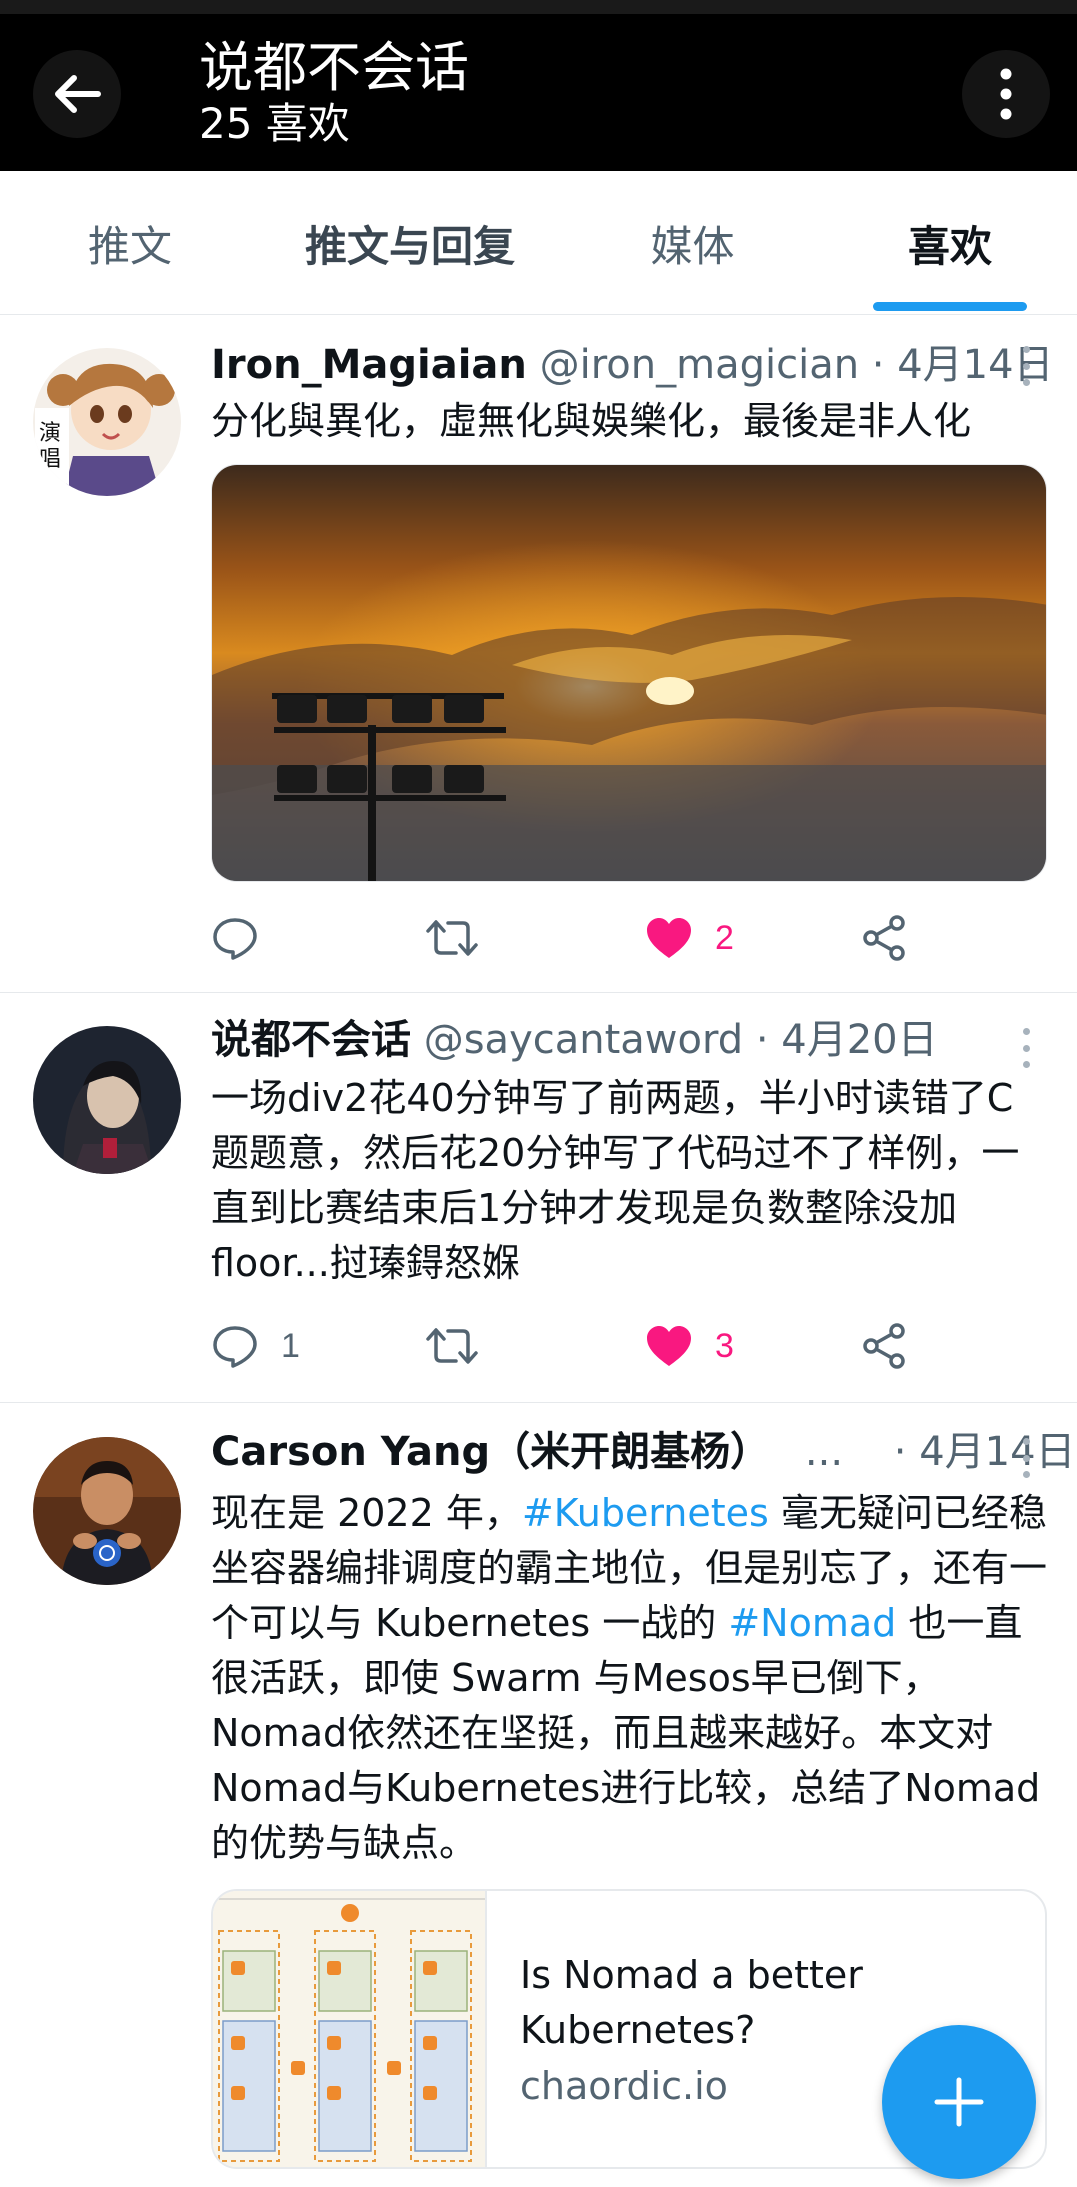 The width and height of the screenshot is (1077, 2187). I want to click on tab-tweets: 推文, so click(130, 243).